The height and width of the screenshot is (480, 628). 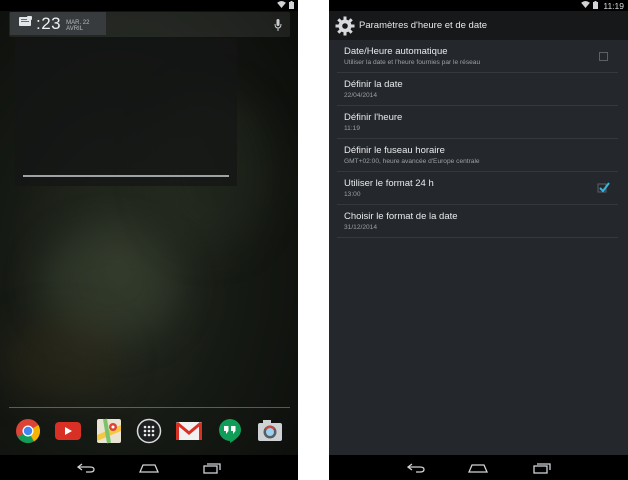 I want to click on pref-title: Choisir le format de la date, so click(x=401, y=216).